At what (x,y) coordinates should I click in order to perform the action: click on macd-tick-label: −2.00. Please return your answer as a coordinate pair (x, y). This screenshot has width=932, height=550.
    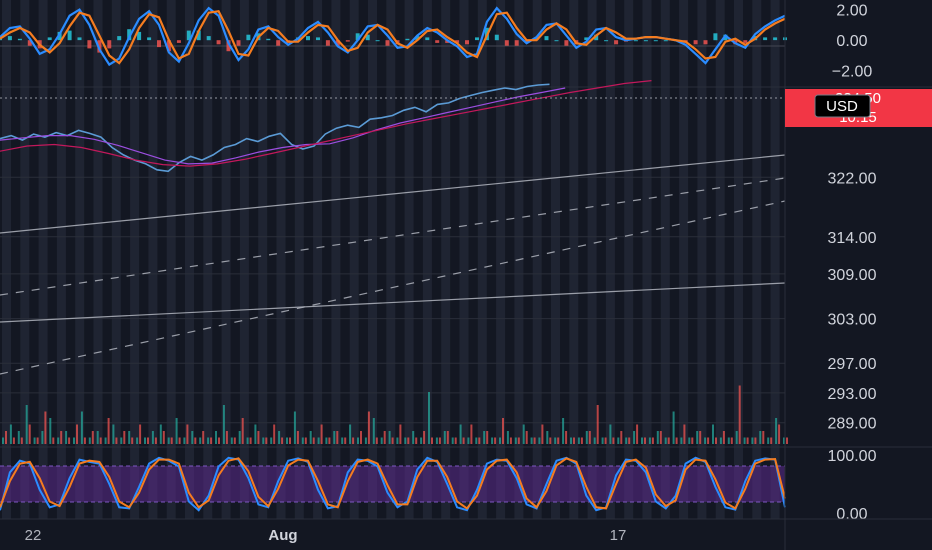
    Looking at the image, I should click on (852, 72).